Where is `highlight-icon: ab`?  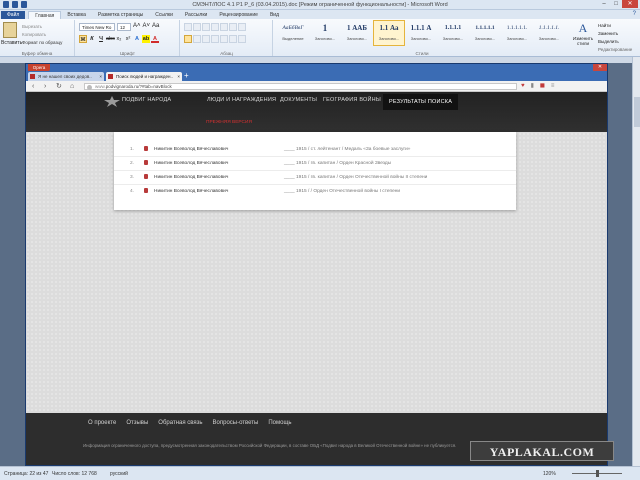 highlight-icon: ab is located at coordinates (146, 39).